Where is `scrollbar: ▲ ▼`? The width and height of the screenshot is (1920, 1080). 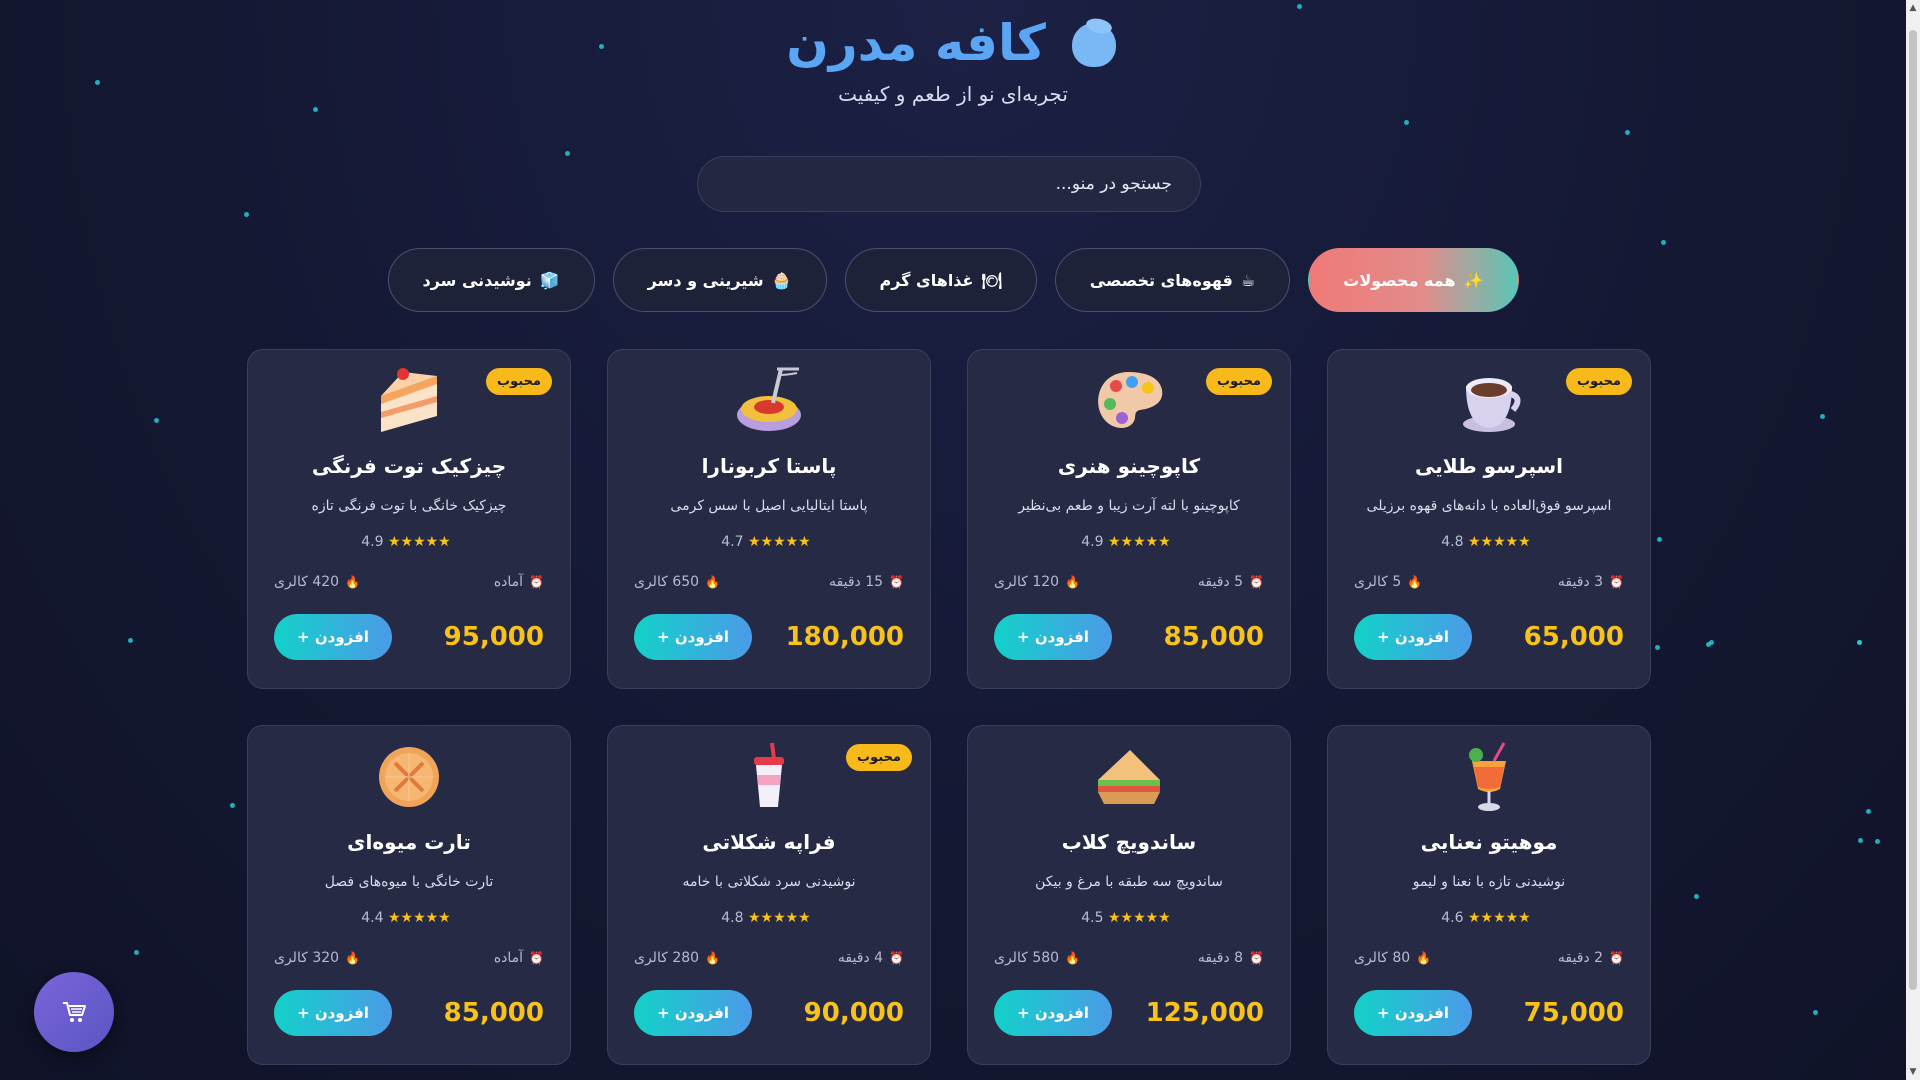
scrollbar: ▲ ▼ is located at coordinates (1913, 540).